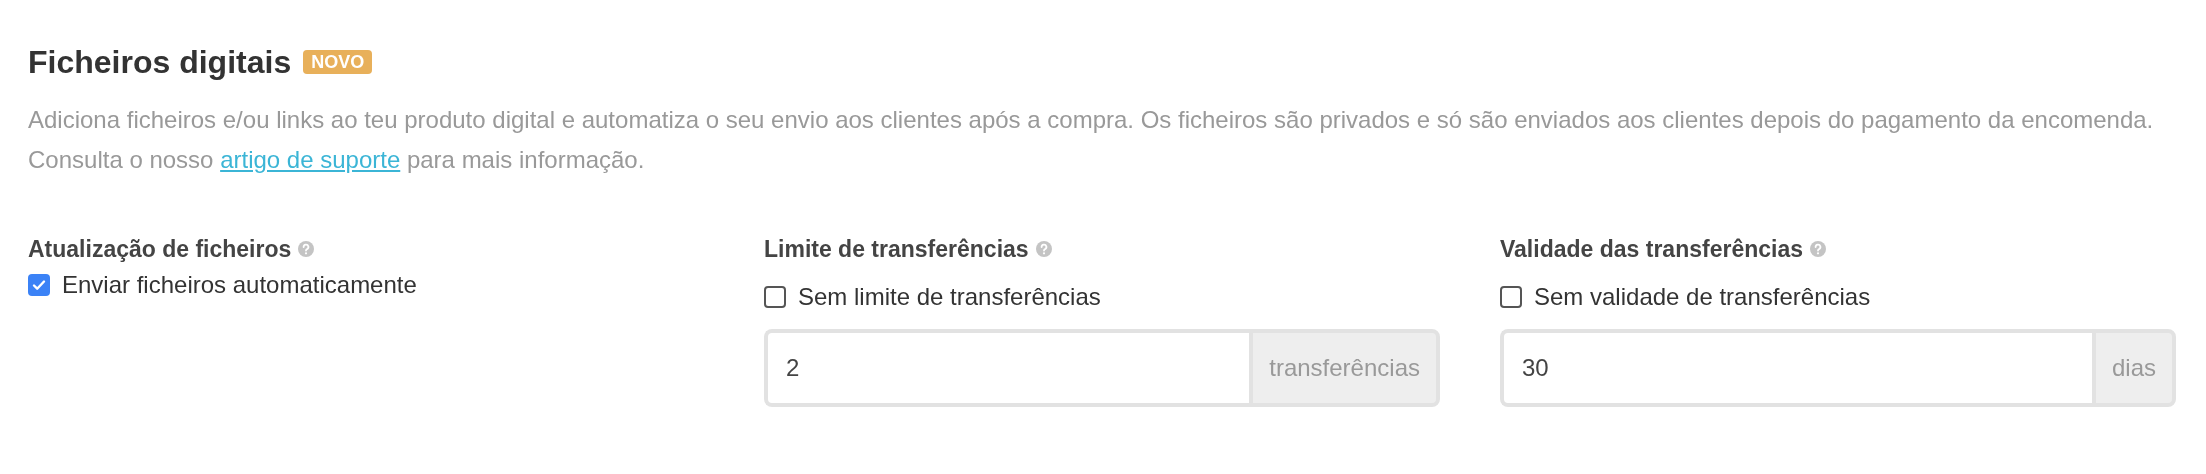 This screenshot has width=2206, height=474. Describe the element at coordinates (2133, 367) in the screenshot. I see `input-suffix: dias` at that location.